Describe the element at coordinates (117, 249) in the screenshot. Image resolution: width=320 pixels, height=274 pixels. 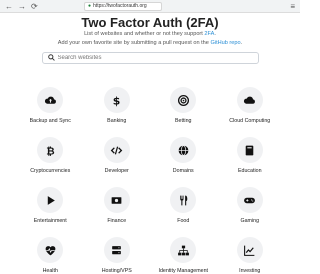
I see `server-icon` at that location.